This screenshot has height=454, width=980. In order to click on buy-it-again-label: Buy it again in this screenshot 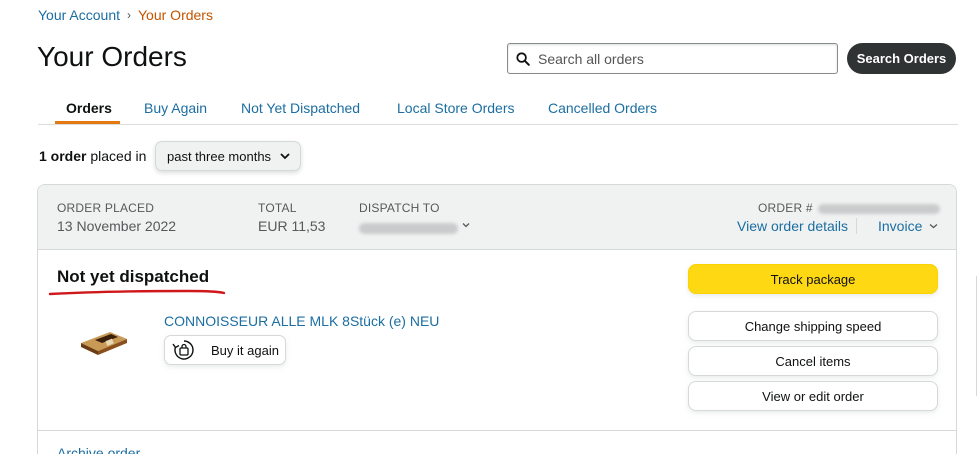, I will do `click(245, 350)`.